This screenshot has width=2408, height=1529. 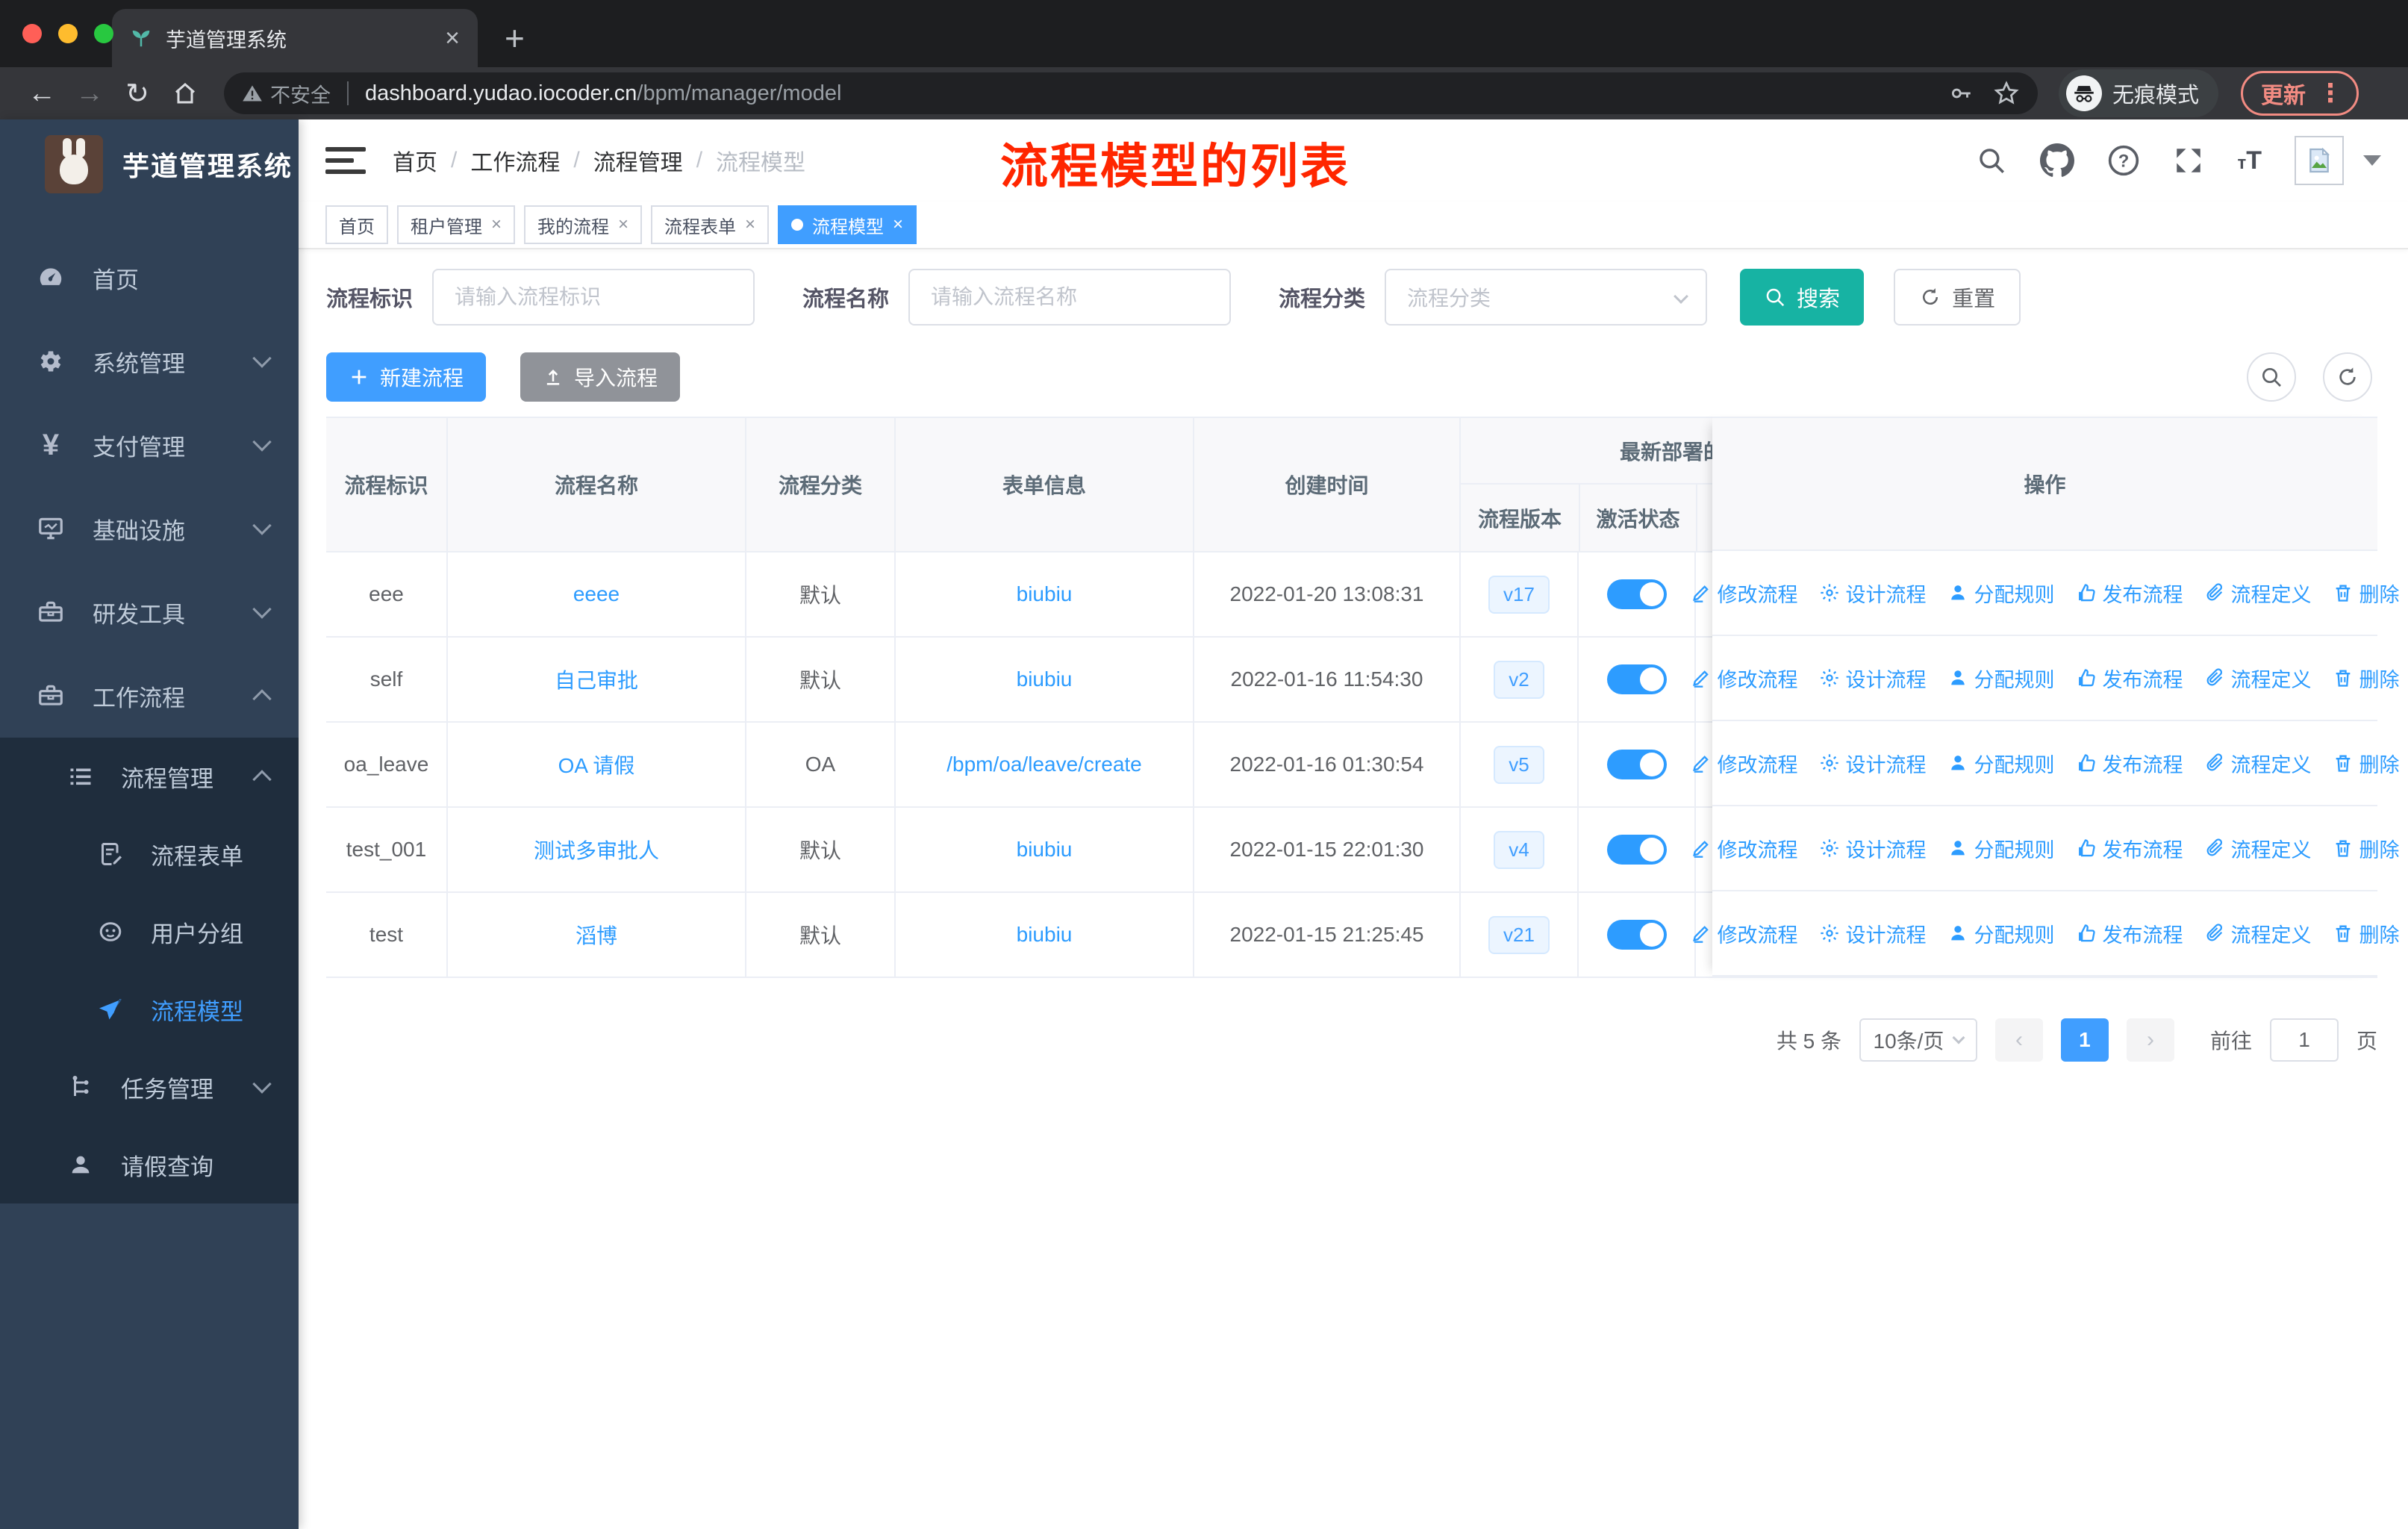 I want to click on search-button: 搜索, so click(x=1802, y=297).